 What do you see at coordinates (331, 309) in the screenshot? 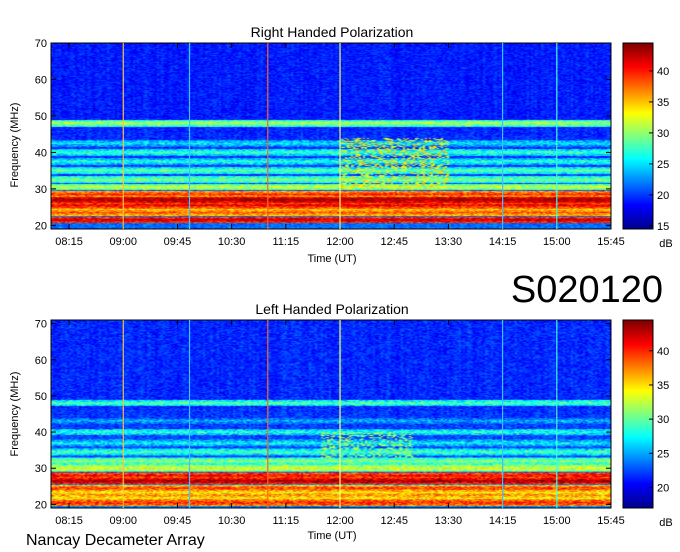
I see `panel-title: Left Handed Polarization` at bounding box center [331, 309].